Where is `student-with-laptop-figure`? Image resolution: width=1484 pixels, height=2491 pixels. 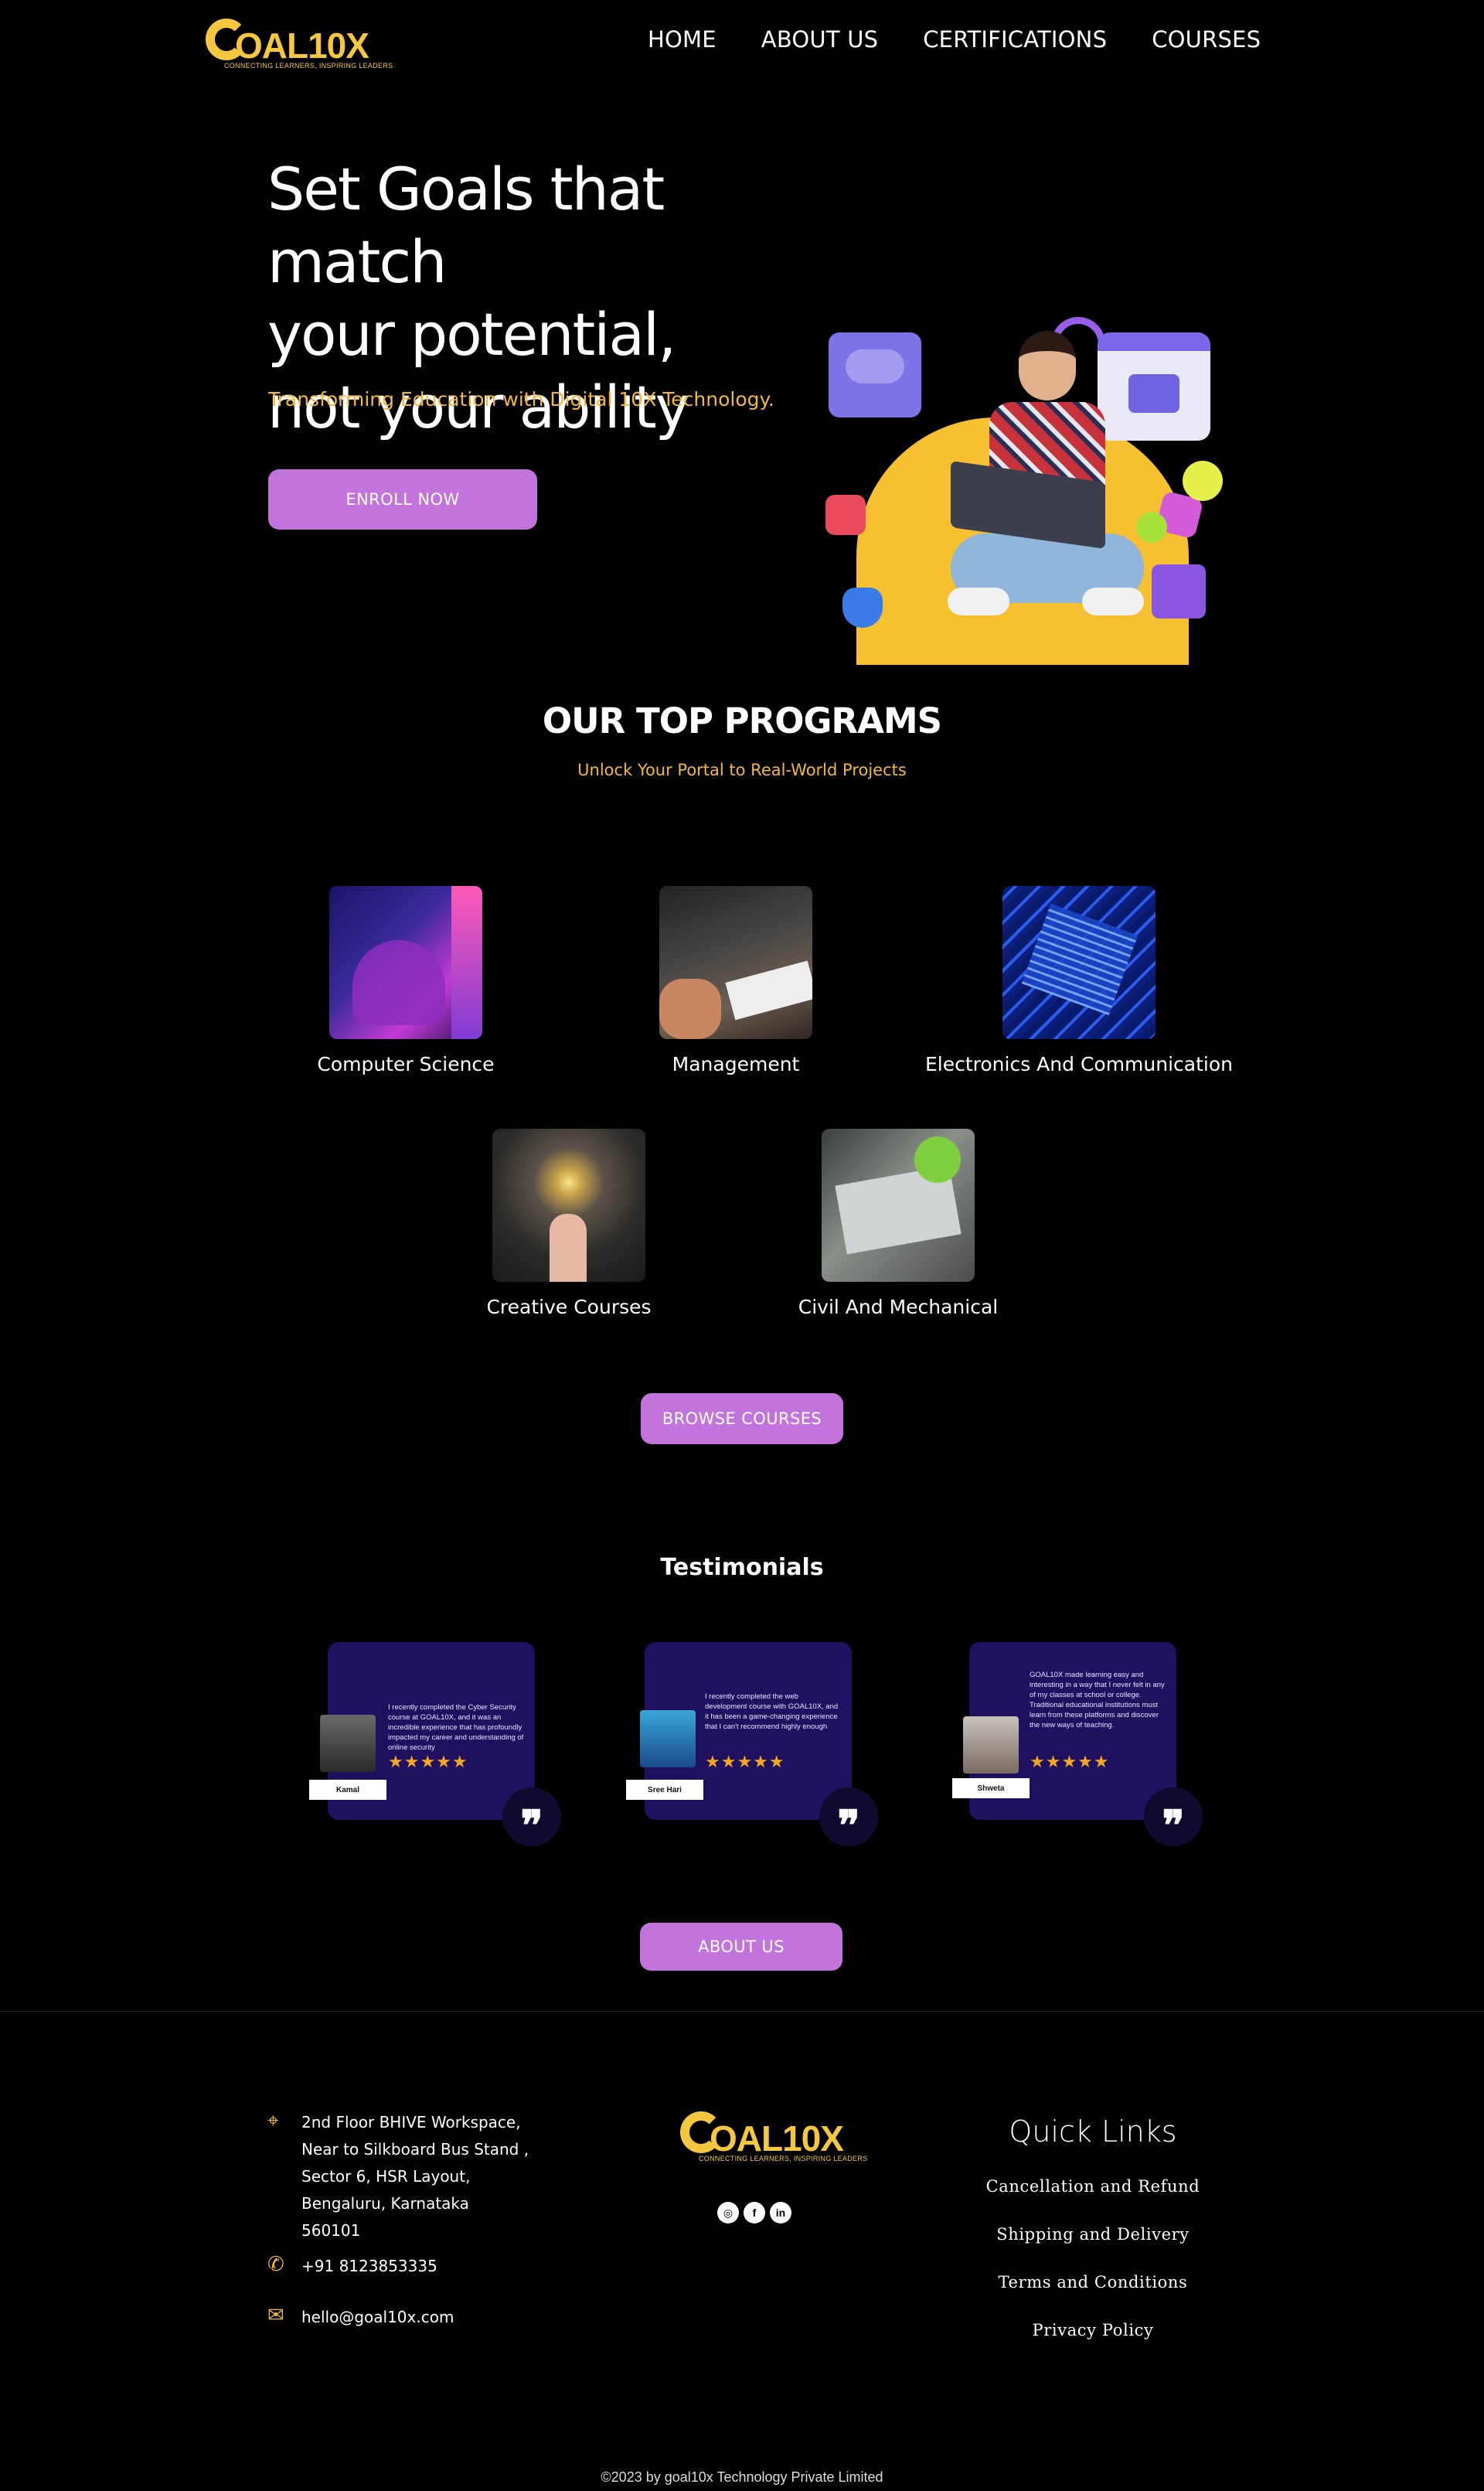
student-with-laptop-figure is located at coordinates (1046, 487).